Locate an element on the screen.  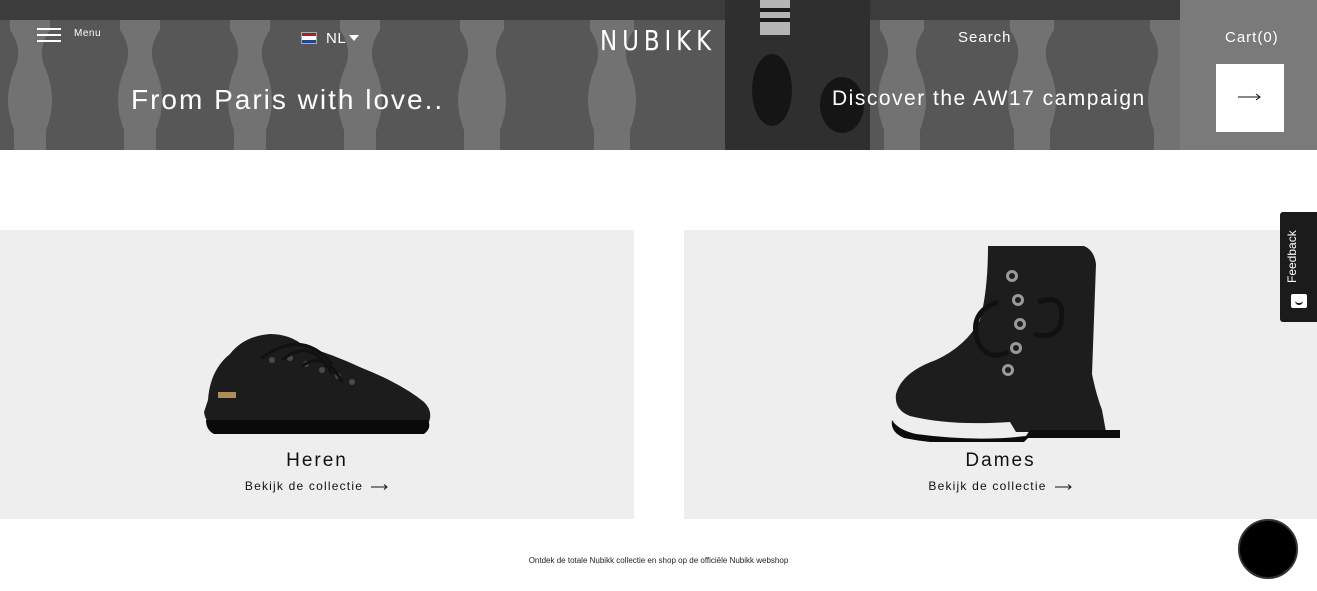
language-selector: NL is located at coordinates (330, 38).